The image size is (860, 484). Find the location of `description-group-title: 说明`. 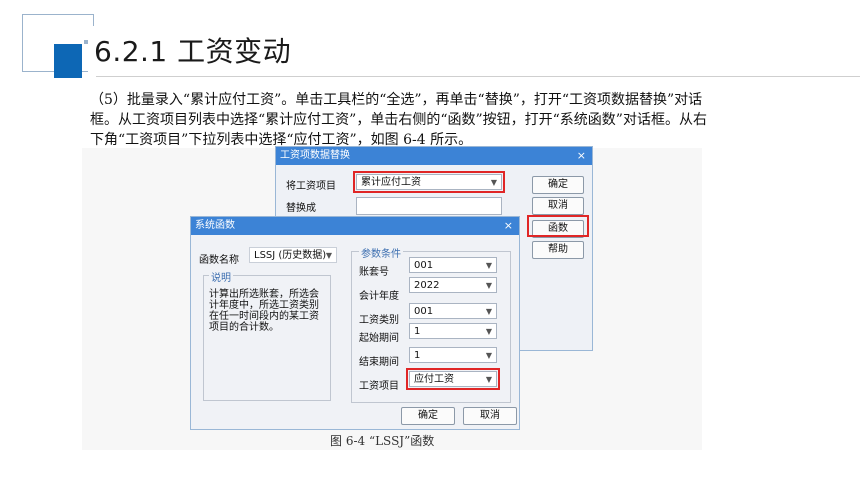

description-group-title: 说明 is located at coordinates (221, 276).